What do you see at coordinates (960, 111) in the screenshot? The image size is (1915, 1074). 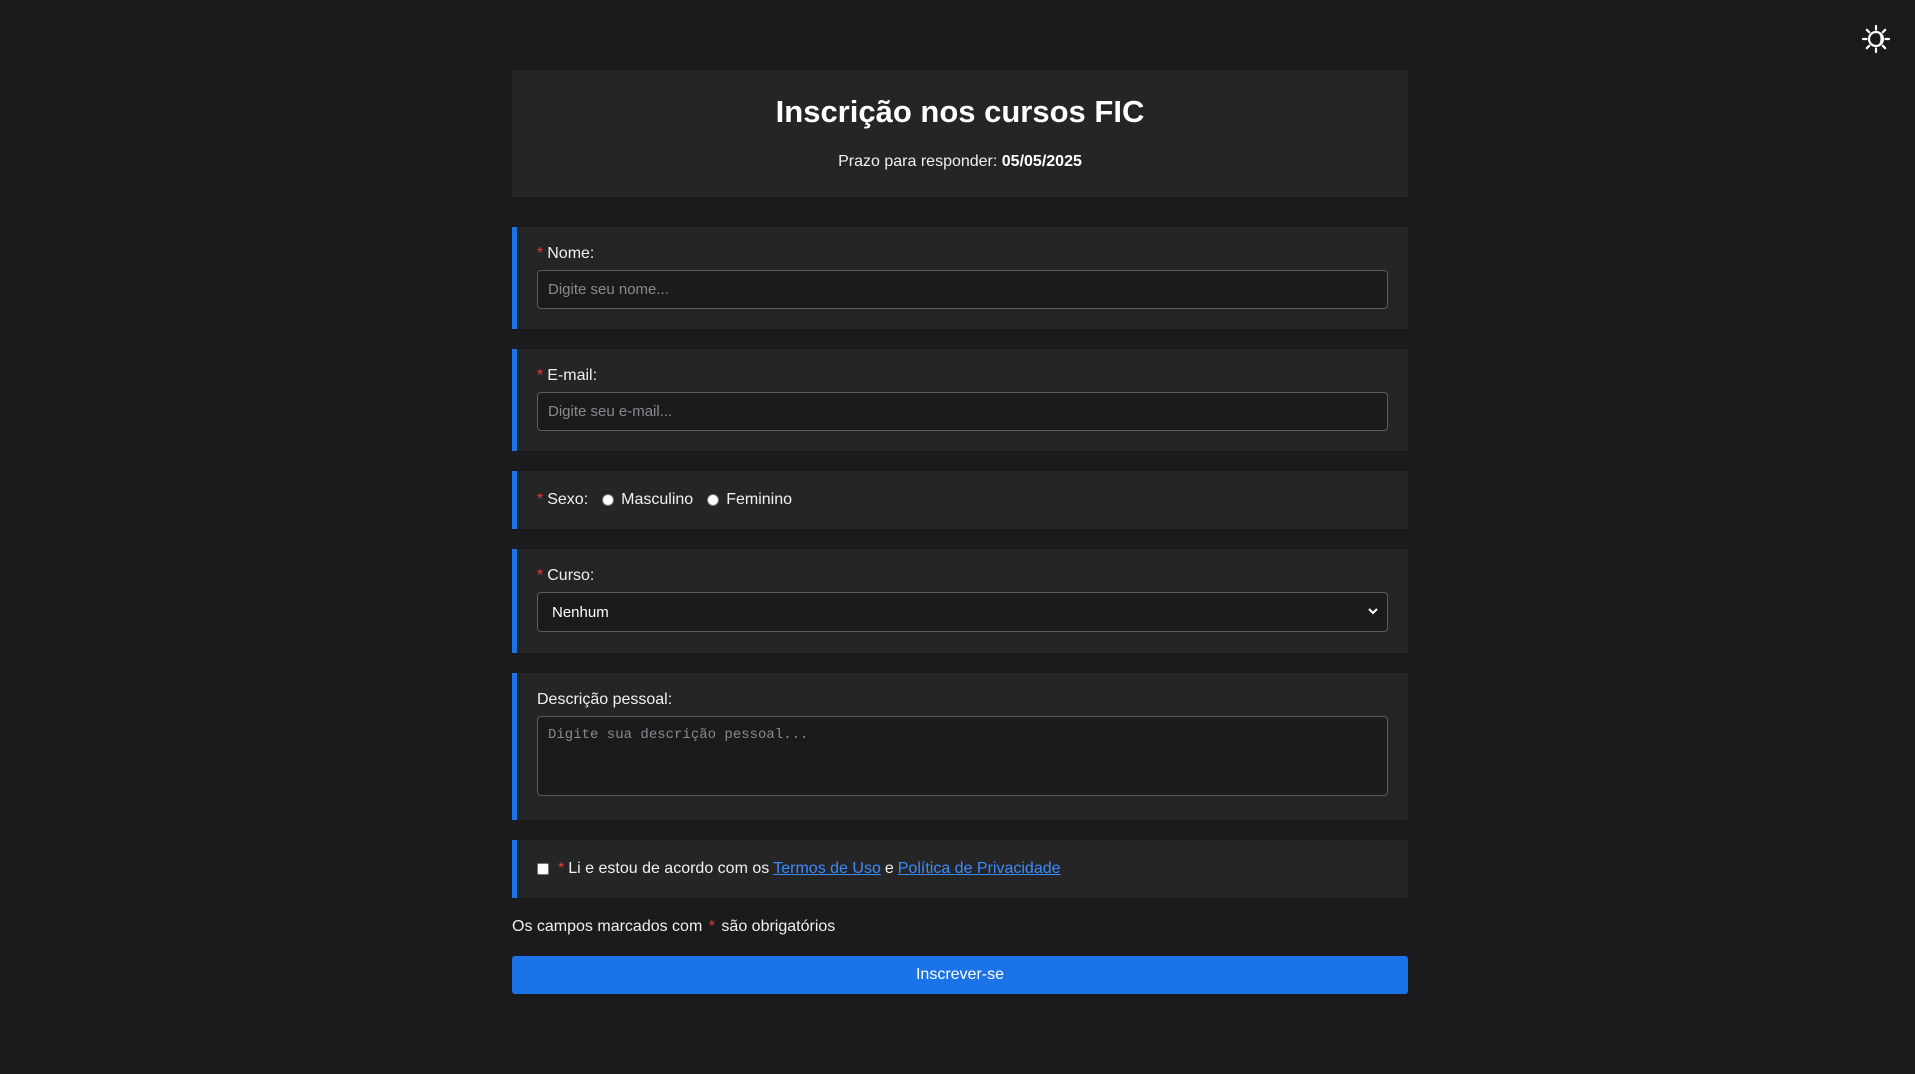 I see `page-title: Inscrição nos cursos FIC` at bounding box center [960, 111].